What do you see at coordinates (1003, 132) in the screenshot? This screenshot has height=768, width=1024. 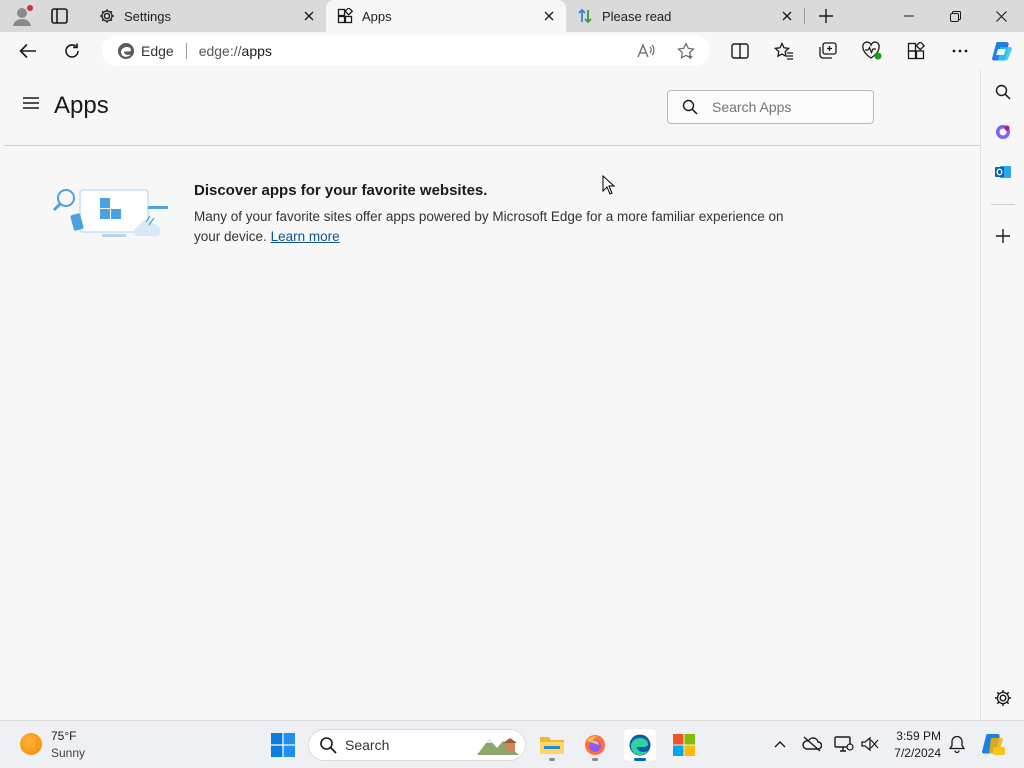 I see `copilot-sidebar-icon` at bounding box center [1003, 132].